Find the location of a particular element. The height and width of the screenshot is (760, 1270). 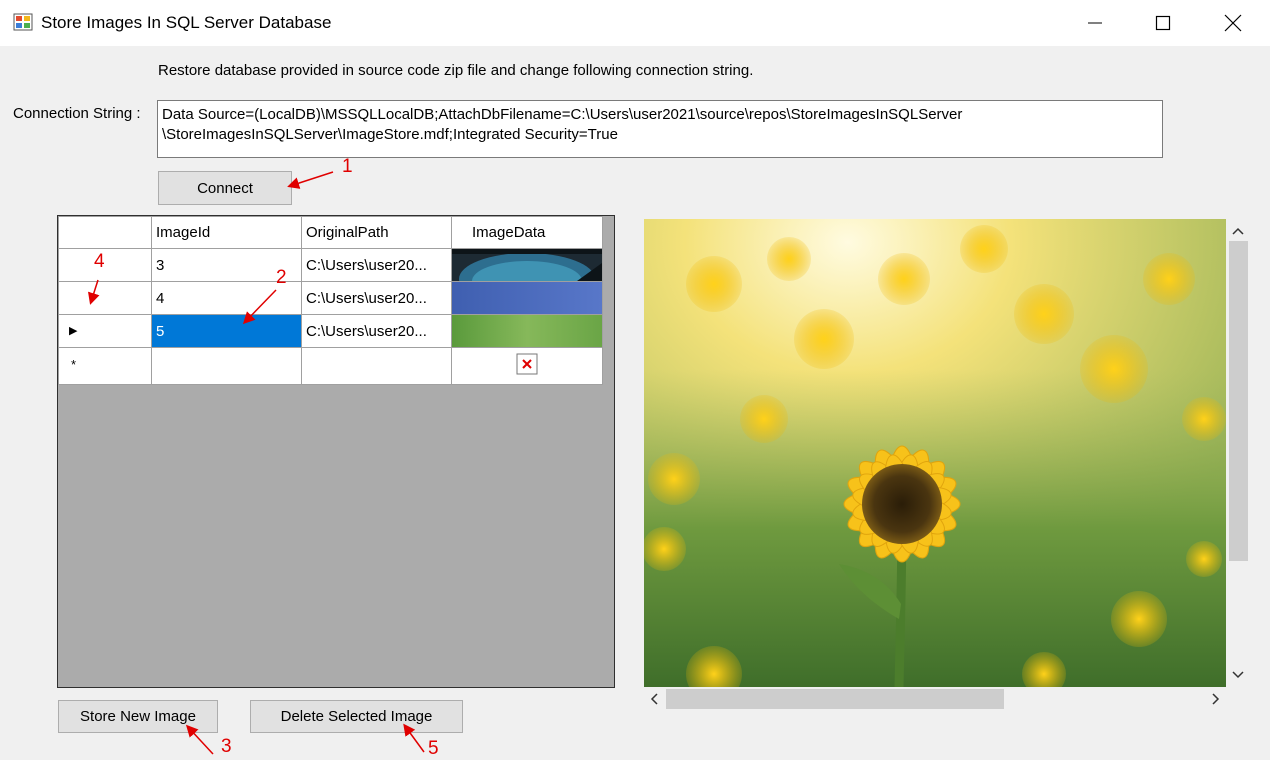

scroll-up-icon is located at coordinates (1238, 231).